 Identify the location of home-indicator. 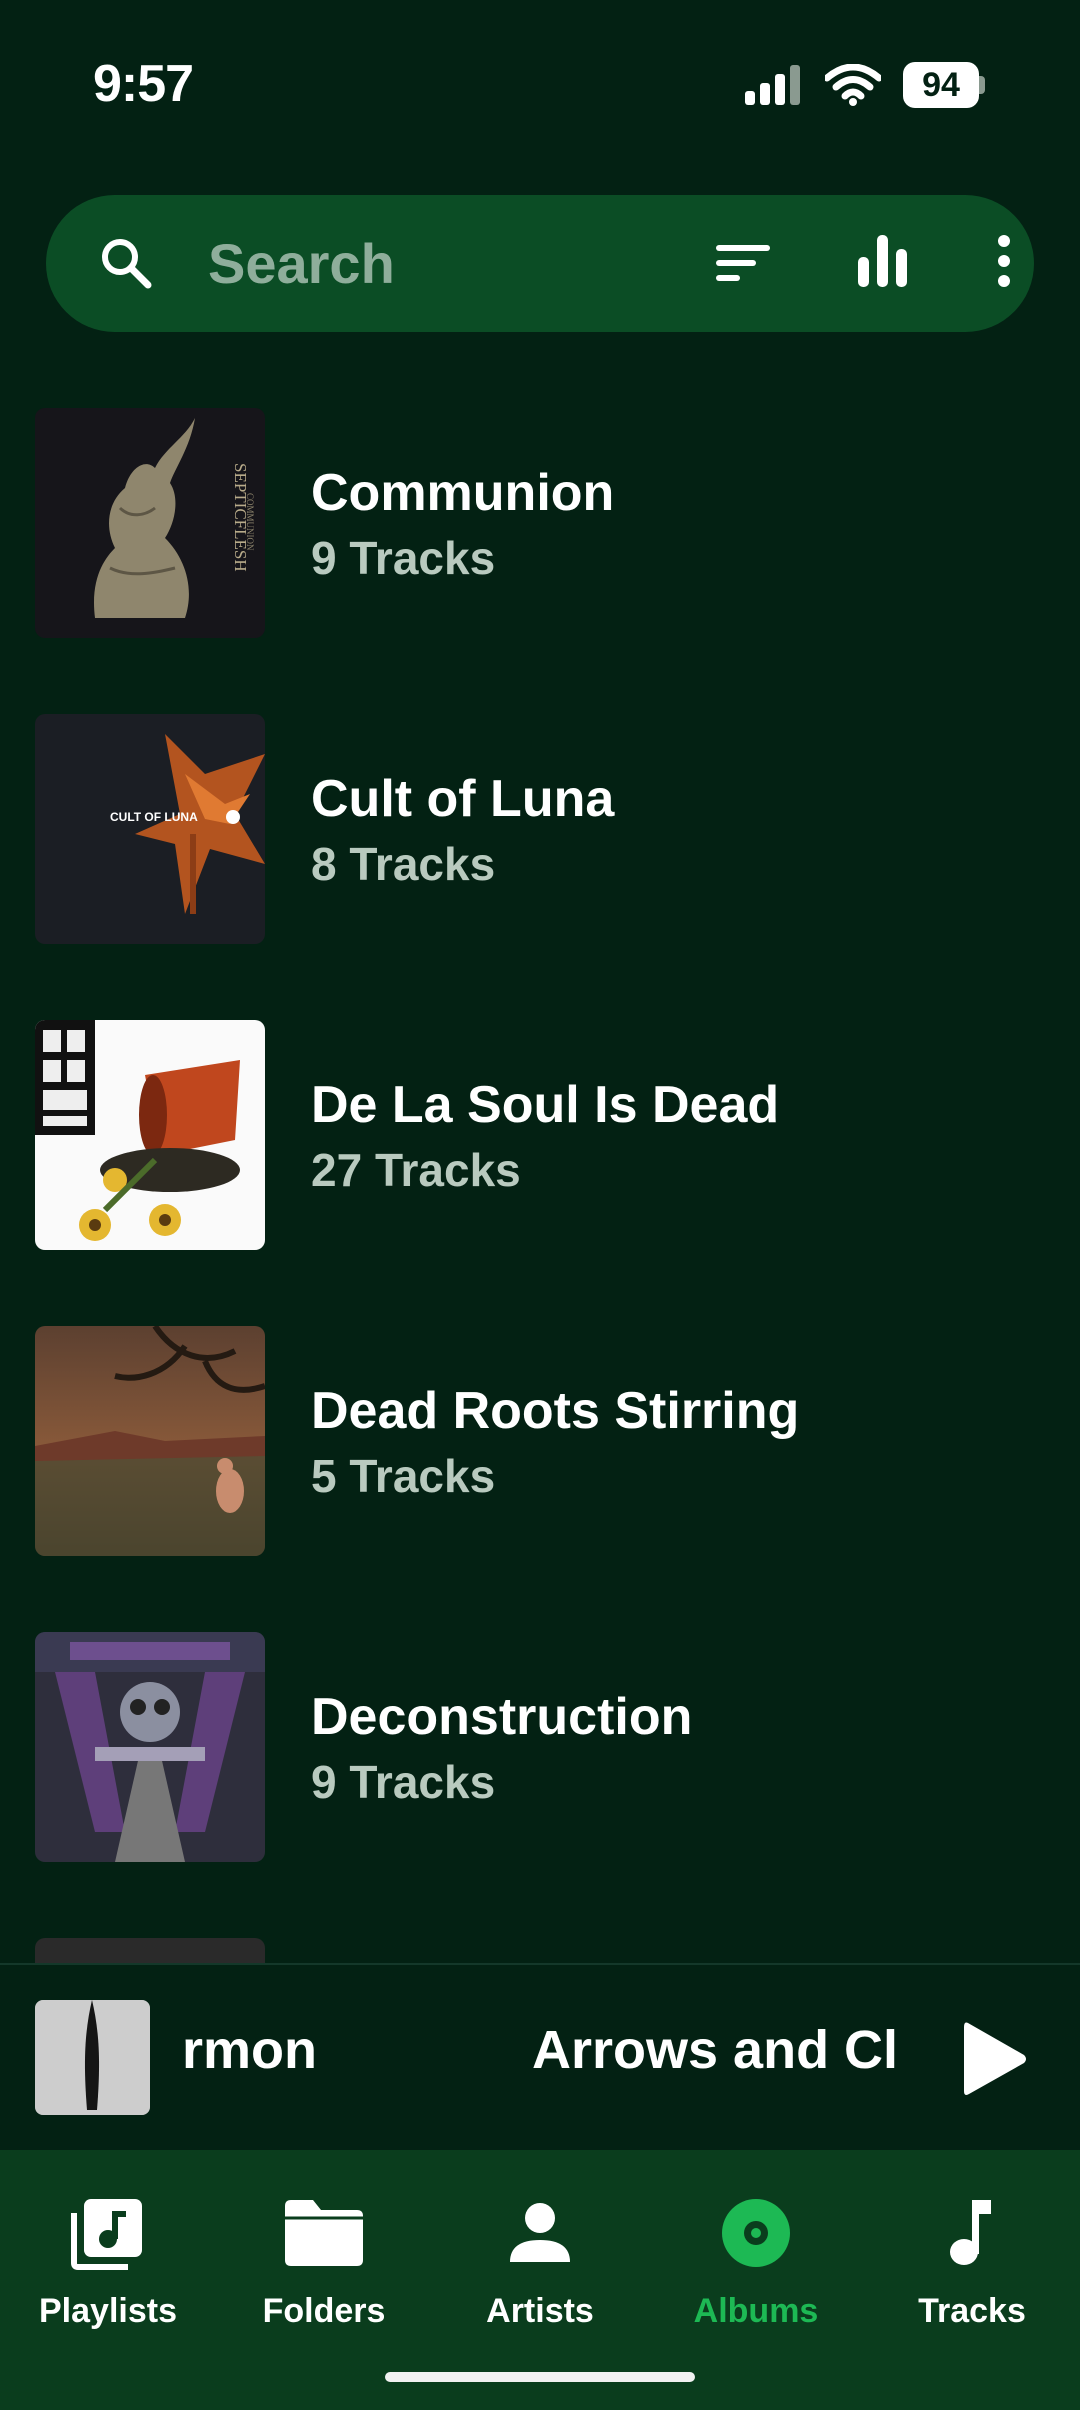
(540, 2377).